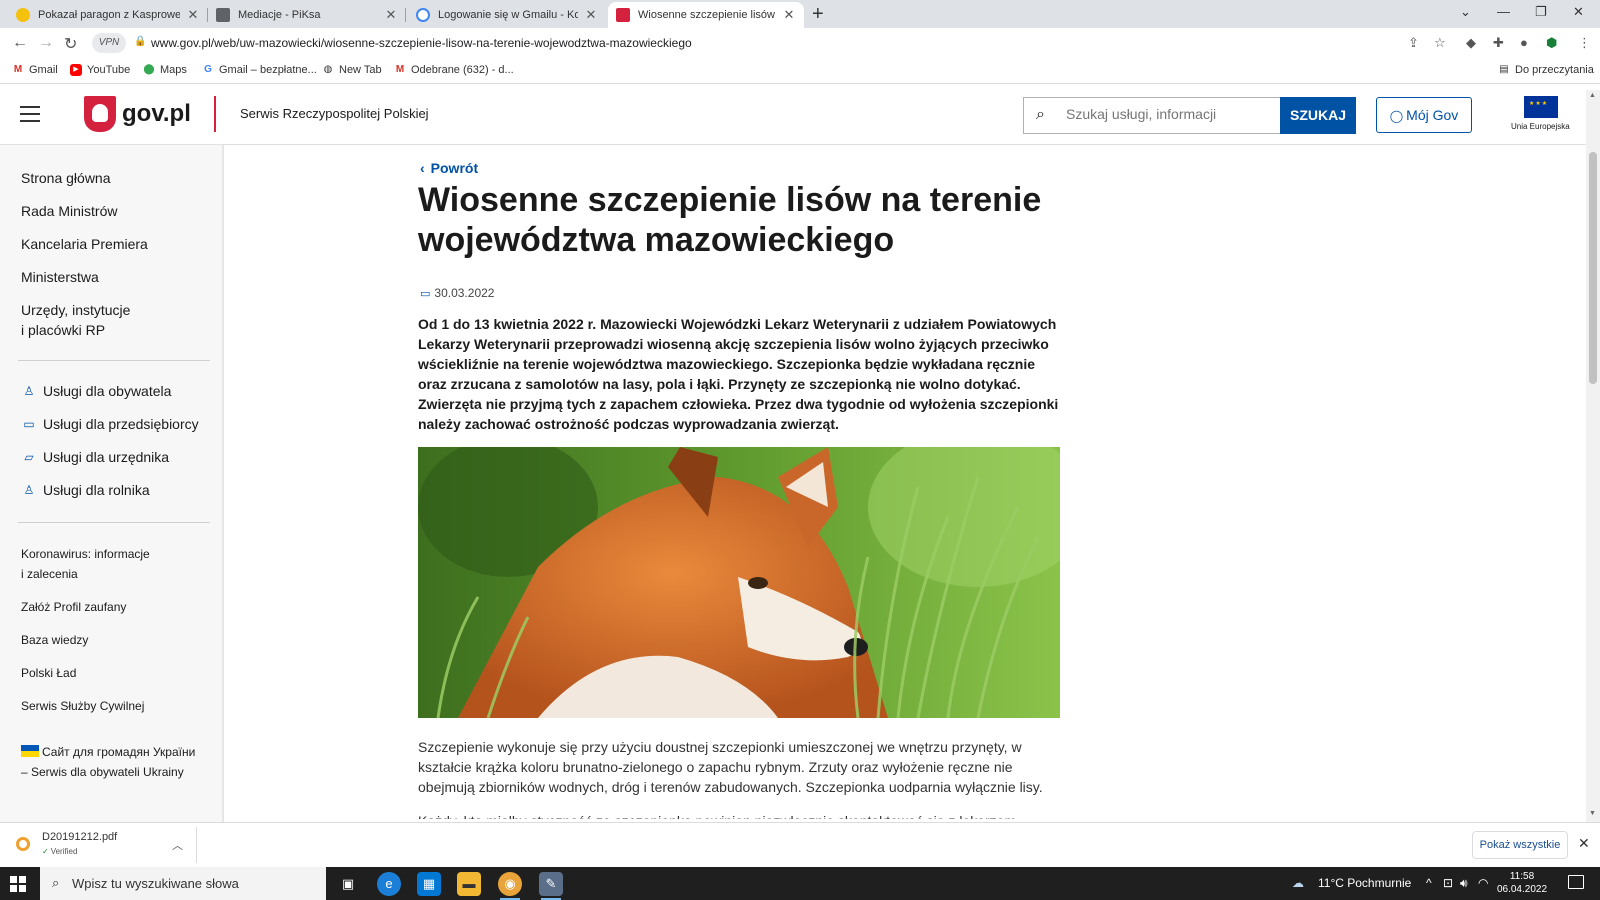 Image resolution: width=1600 pixels, height=900 pixels. I want to click on notification-icon, so click(1576, 882).